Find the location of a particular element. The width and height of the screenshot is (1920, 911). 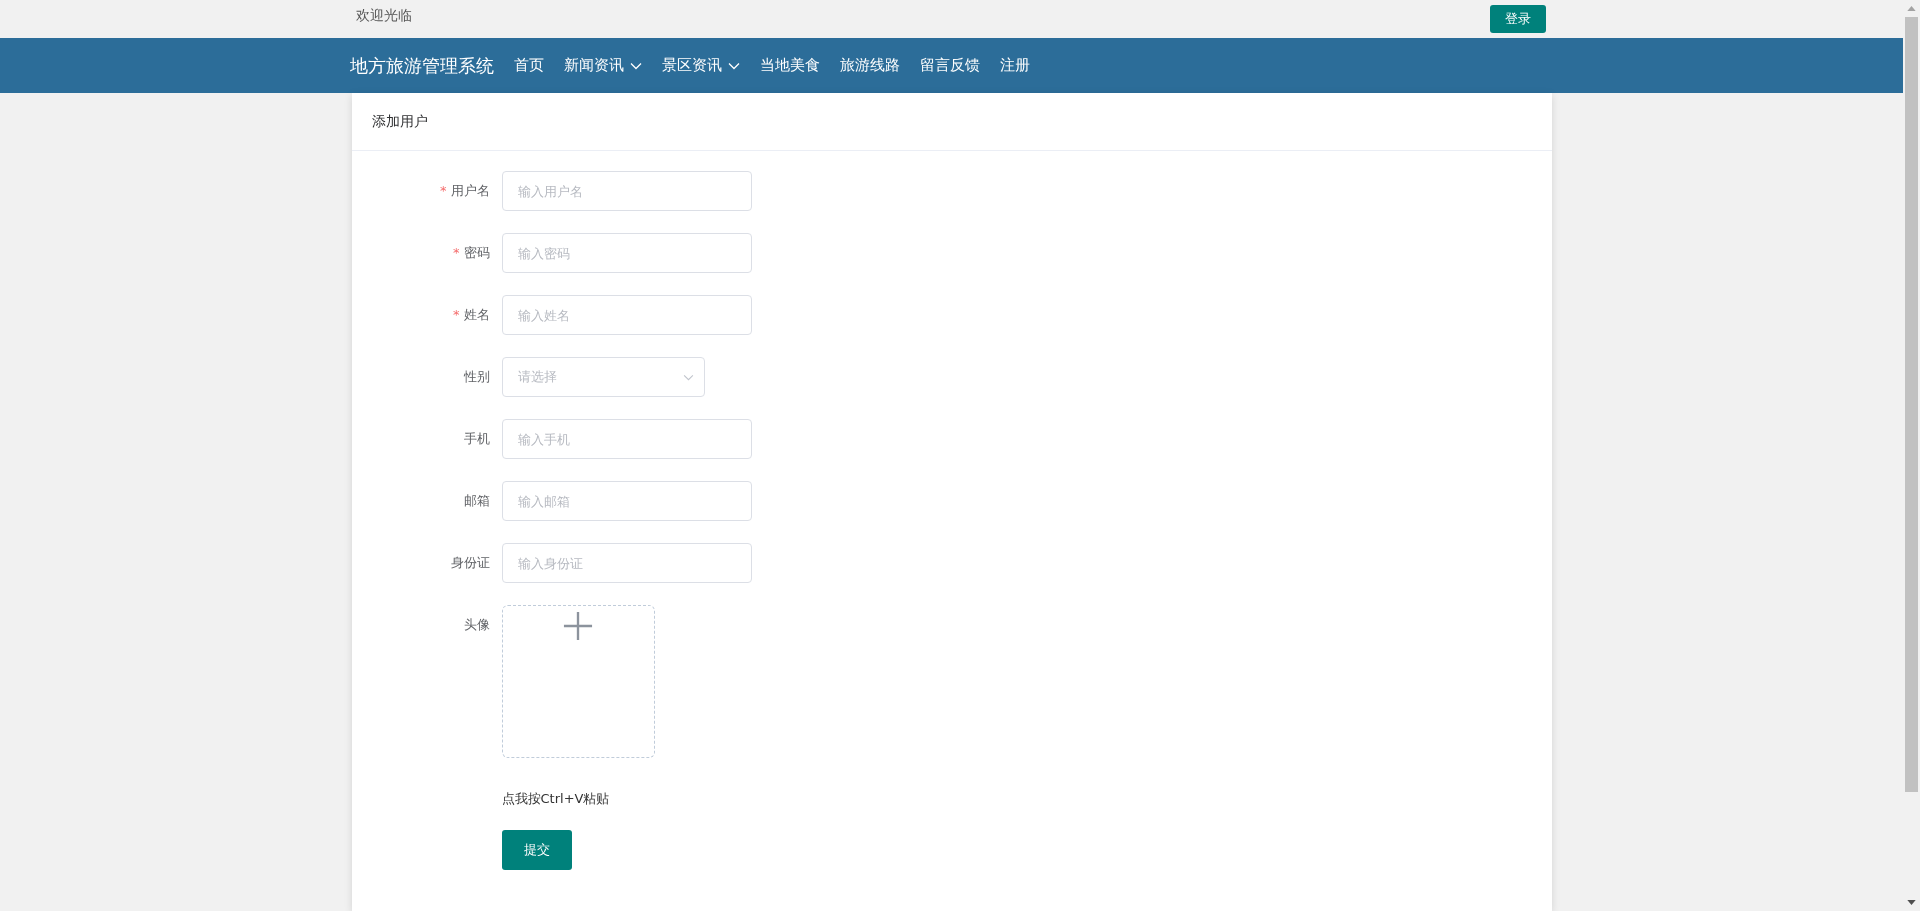

scrollbar-thumb is located at coordinates (1911, 404).